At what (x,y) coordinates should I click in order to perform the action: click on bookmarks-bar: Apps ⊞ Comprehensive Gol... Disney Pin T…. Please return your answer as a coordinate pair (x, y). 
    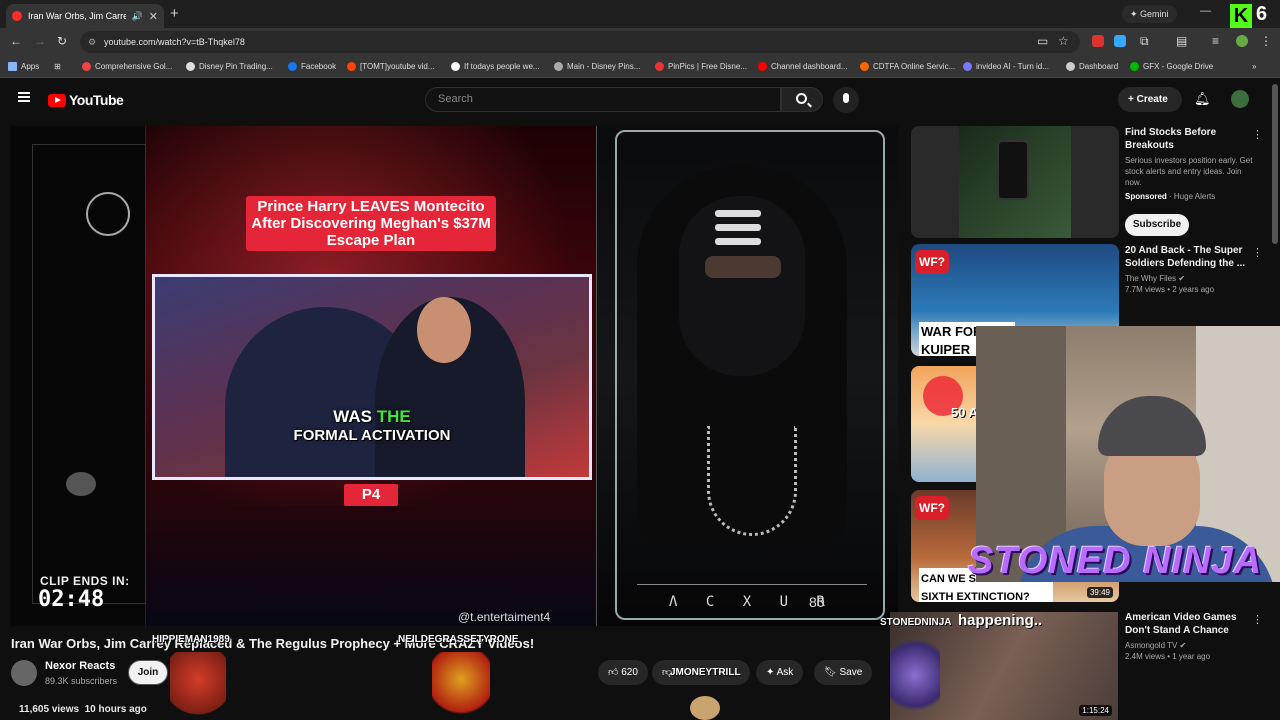
    Looking at the image, I should click on (640, 67).